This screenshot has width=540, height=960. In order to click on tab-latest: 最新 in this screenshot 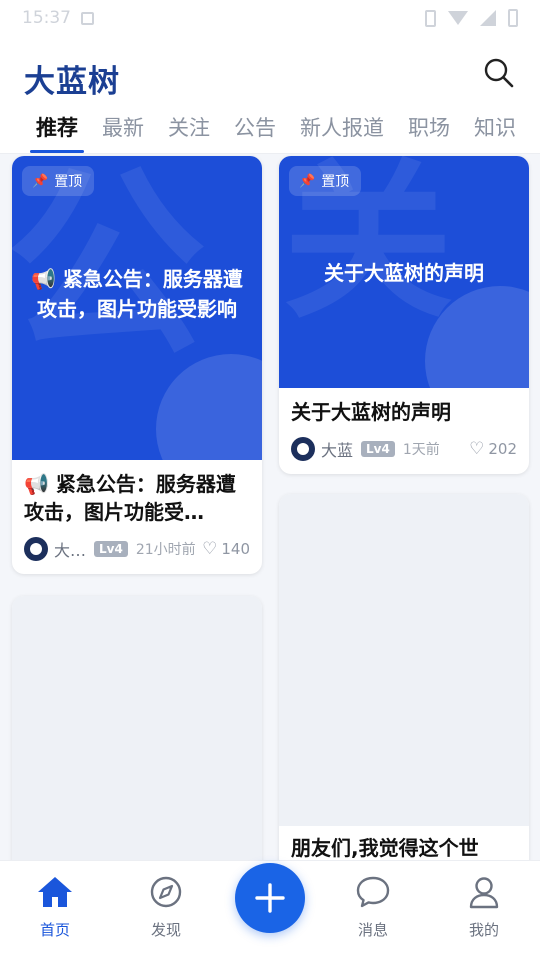, I will do `click(123, 130)`.